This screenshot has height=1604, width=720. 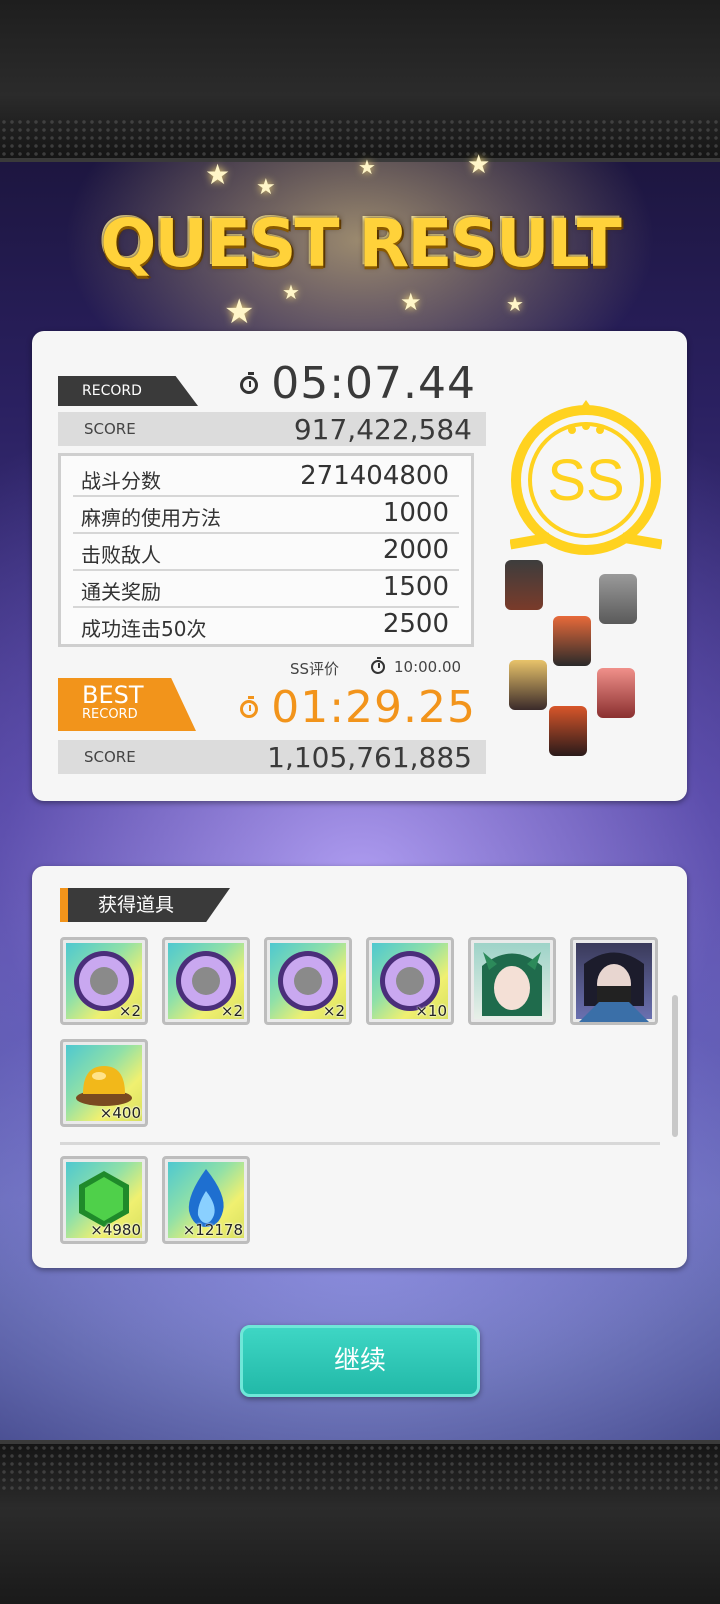 What do you see at coordinates (373, 383) in the screenshot?
I see `record-time: 05:07.44` at bounding box center [373, 383].